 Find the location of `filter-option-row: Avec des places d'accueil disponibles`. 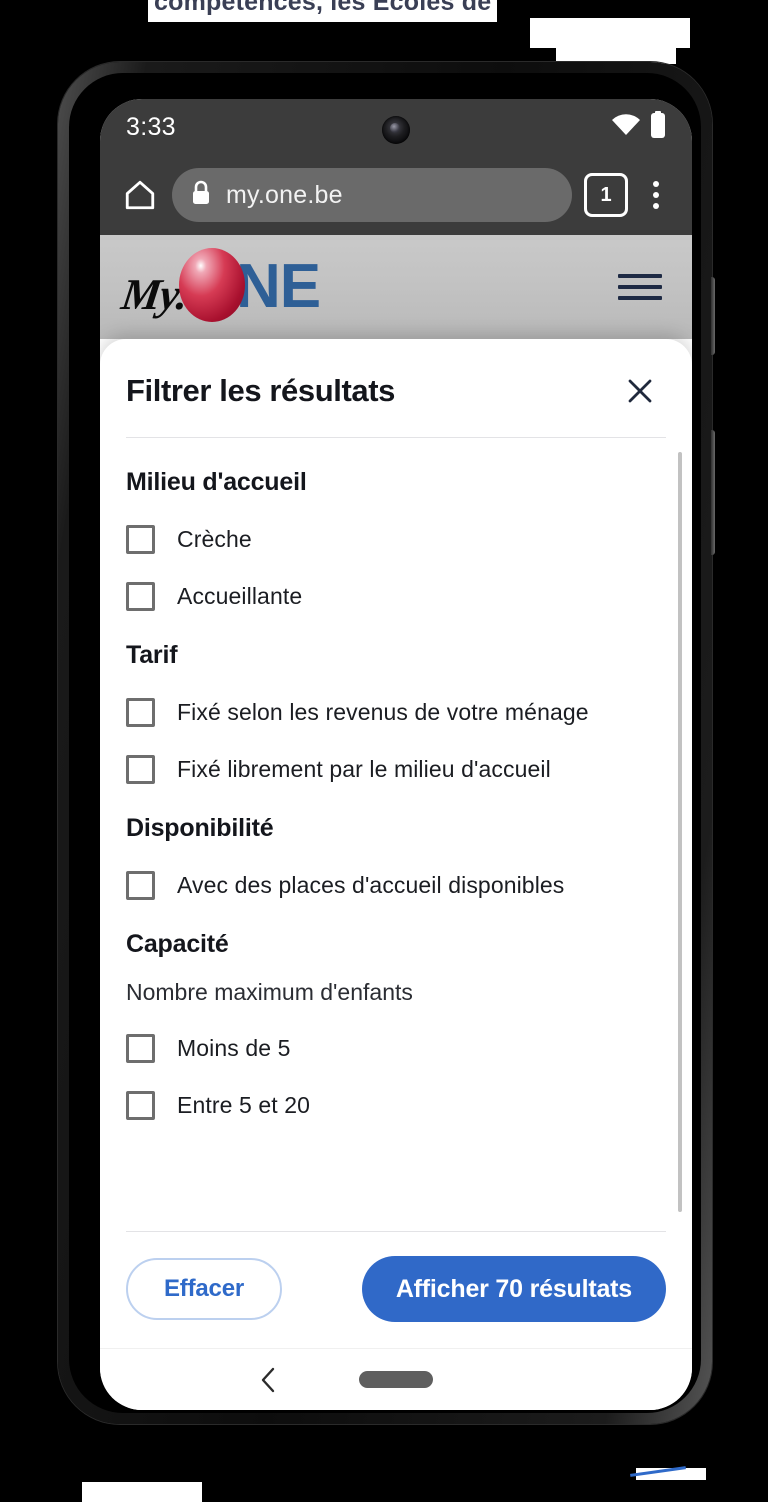

filter-option-row: Avec des places d'accueil disponibles is located at coordinates (396, 885).